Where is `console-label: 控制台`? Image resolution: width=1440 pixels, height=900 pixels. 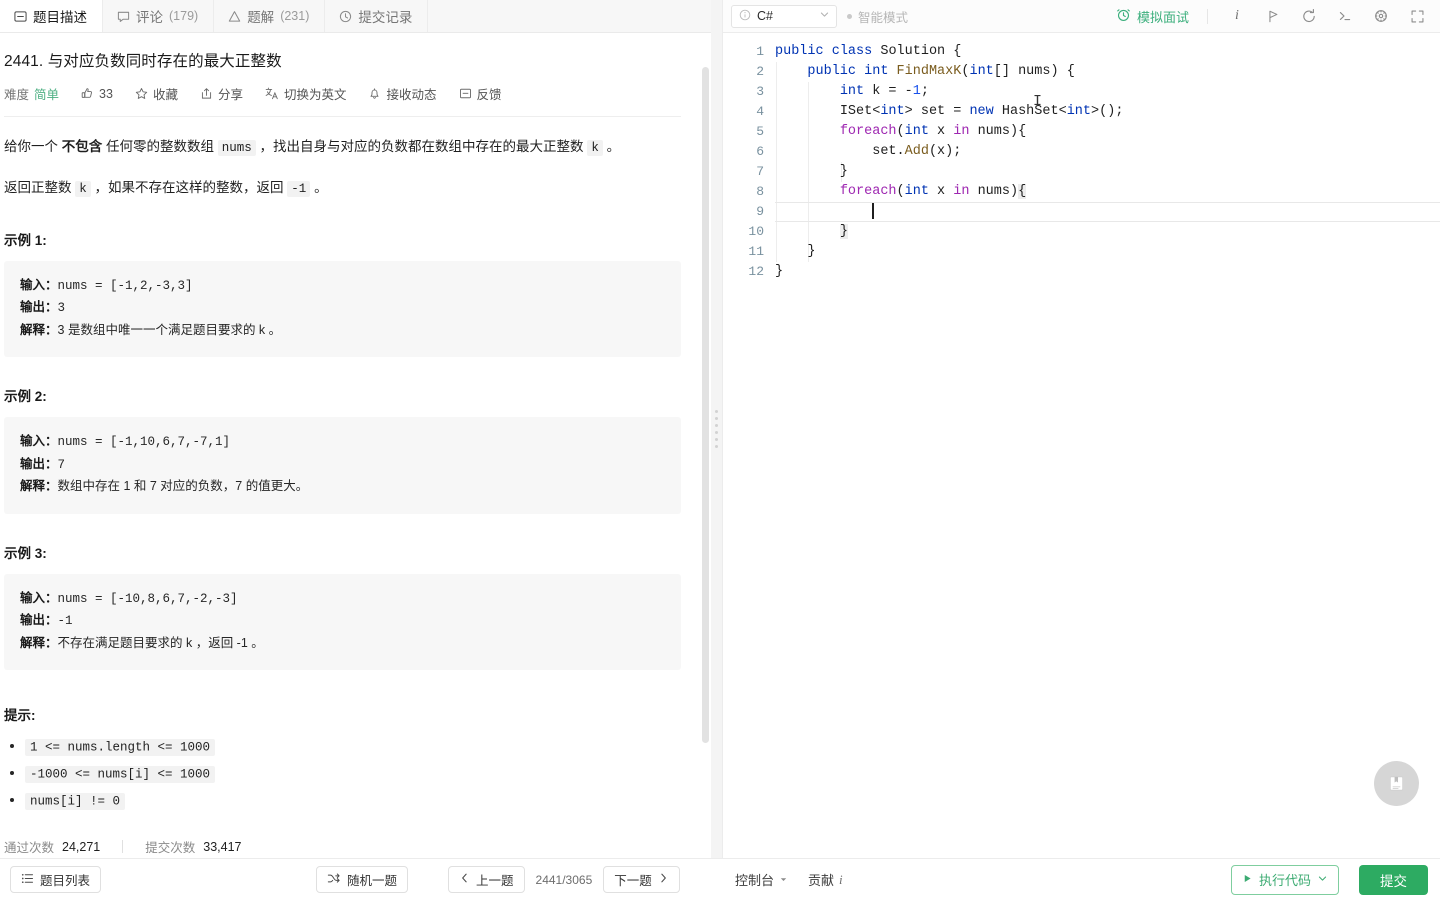
console-label: 控制台 is located at coordinates (755, 880).